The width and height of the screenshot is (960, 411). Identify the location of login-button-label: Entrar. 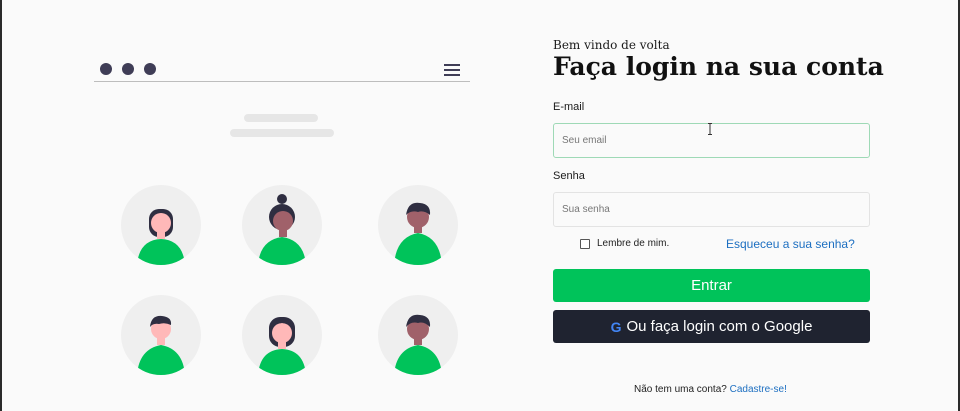
(711, 285).